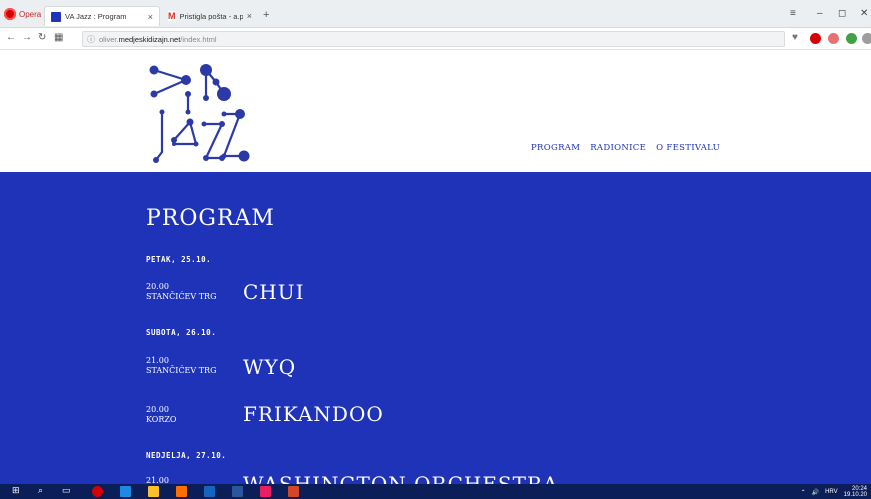 The height and width of the screenshot is (499, 871). I want to click on url-input: ⓘ oliver. medjeskidizajn.net/index.html, so click(433, 39).